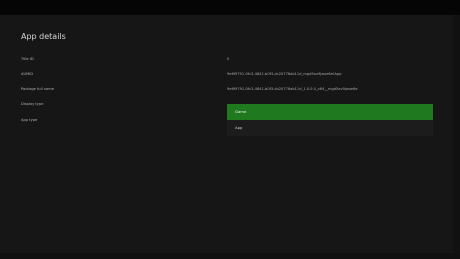 This screenshot has width=460, height=259. I want to click on app-type-label: App type, so click(29, 120).